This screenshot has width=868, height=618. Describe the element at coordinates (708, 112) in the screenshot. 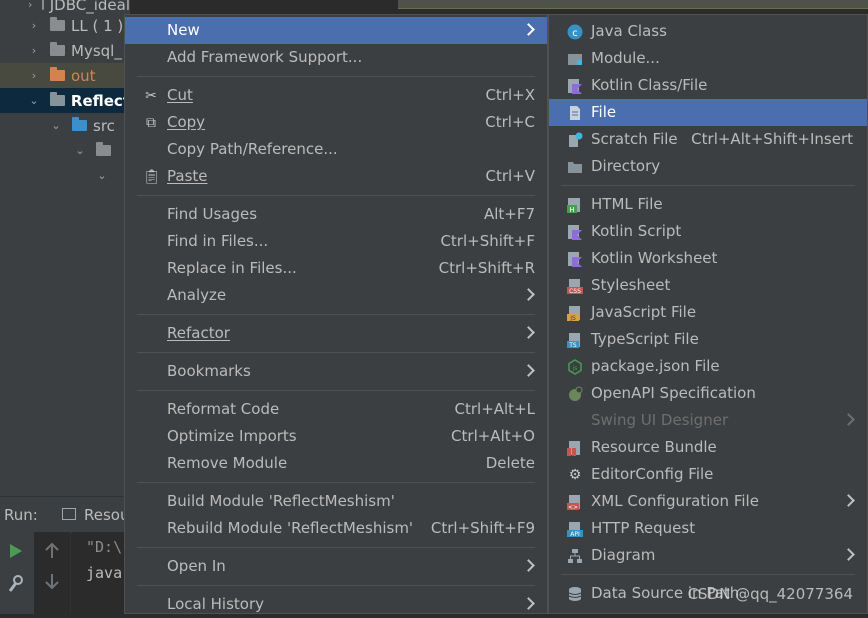

I see `menu-item-file: File` at that location.